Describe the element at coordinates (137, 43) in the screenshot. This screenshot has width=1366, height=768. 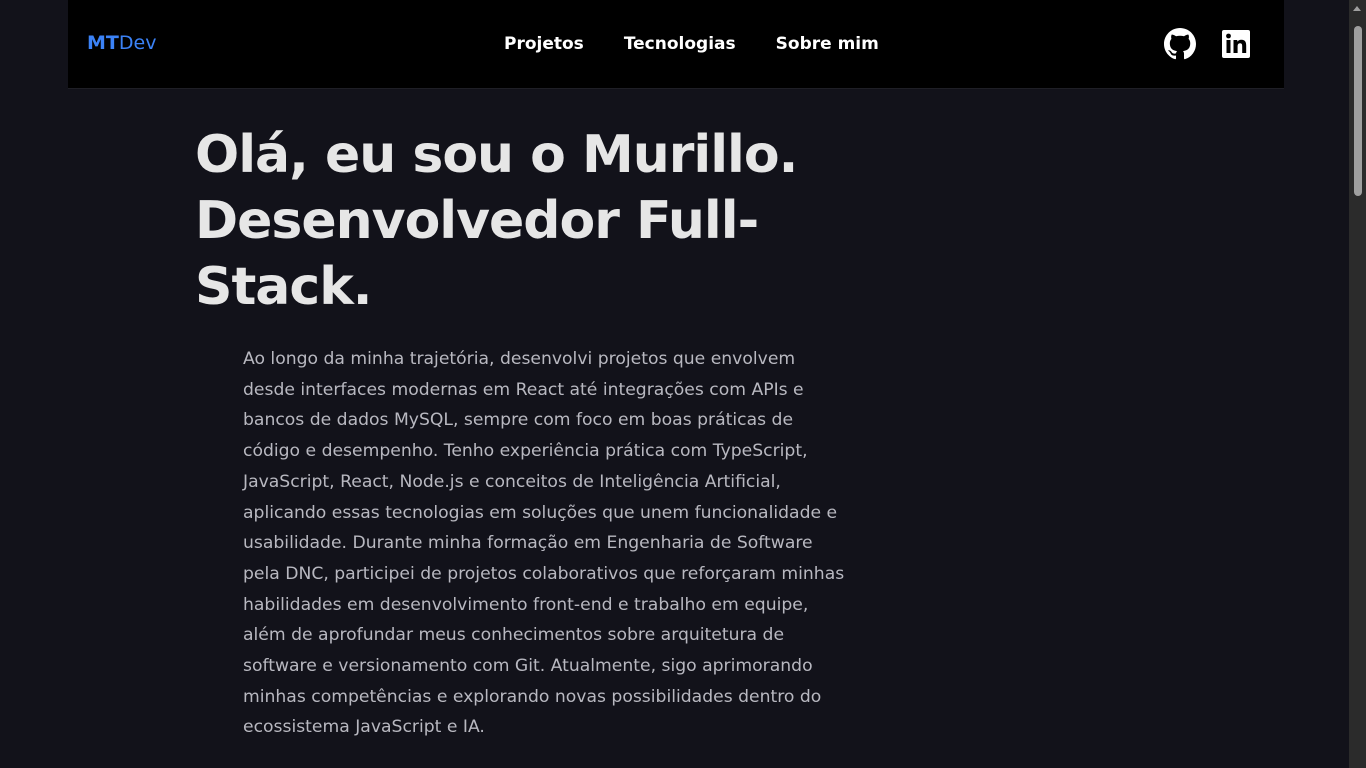
I see `logo-dev: Dev` at that location.